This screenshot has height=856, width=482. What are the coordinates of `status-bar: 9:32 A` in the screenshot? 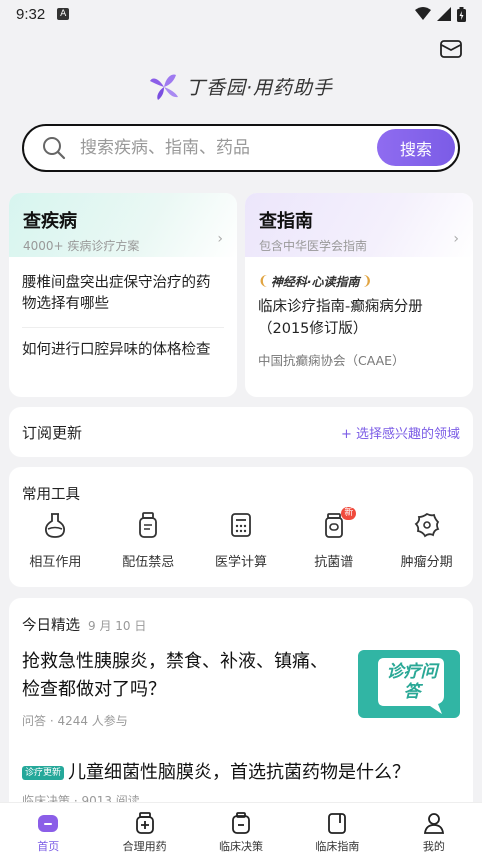 It's located at (241, 14).